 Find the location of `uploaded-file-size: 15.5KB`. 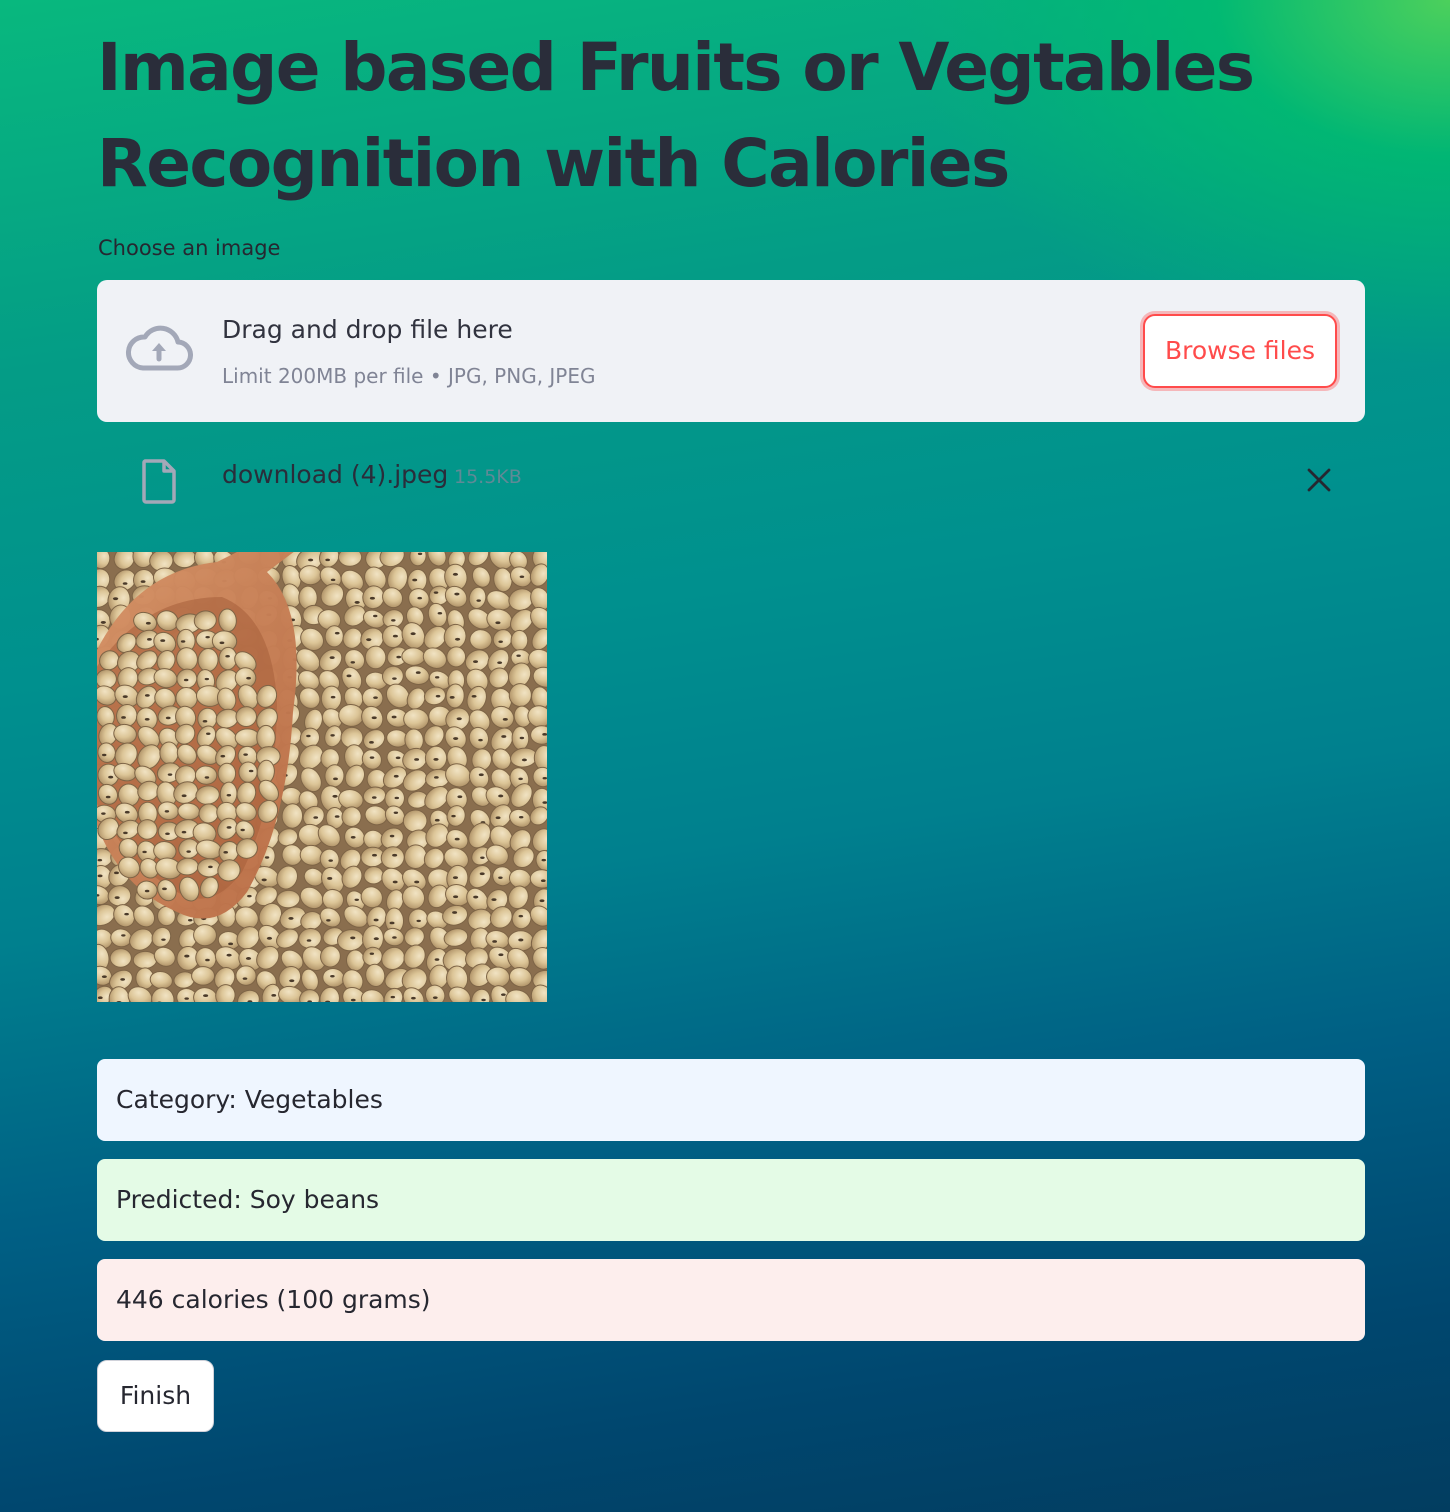

uploaded-file-size: 15.5KB is located at coordinates (488, 477).